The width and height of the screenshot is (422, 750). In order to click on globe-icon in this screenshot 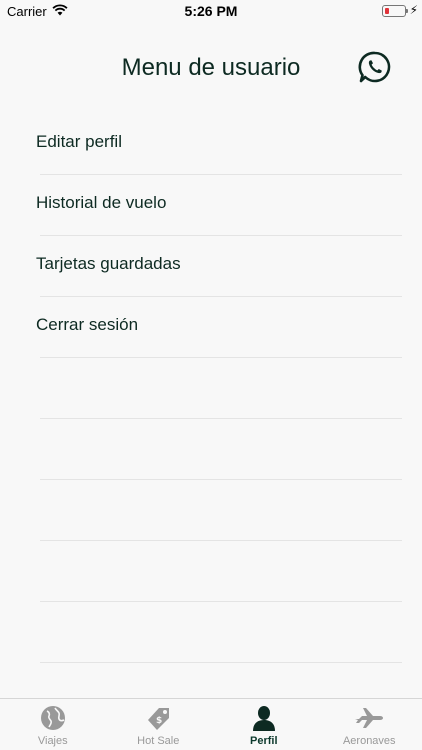, I will do `click(52, 718)`.